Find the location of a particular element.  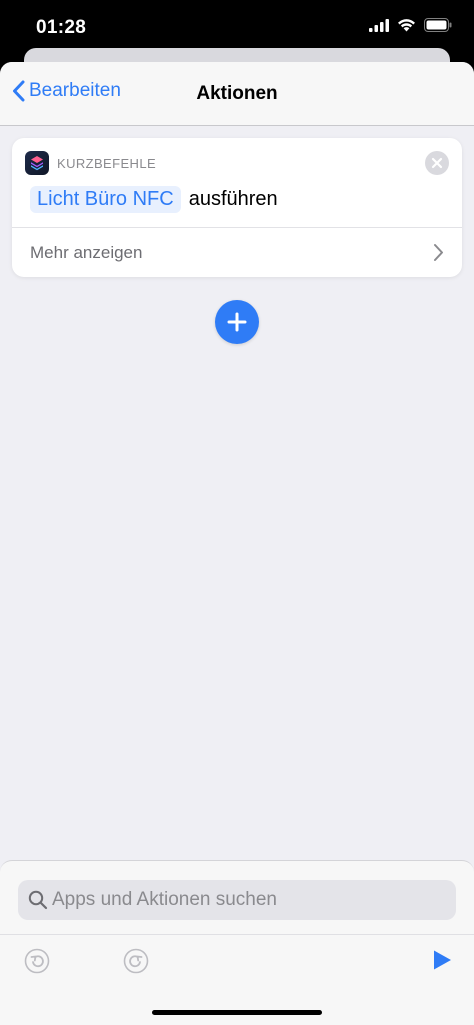

show-more-label: Mehr anzeigen is located at coordinates (86, 252).